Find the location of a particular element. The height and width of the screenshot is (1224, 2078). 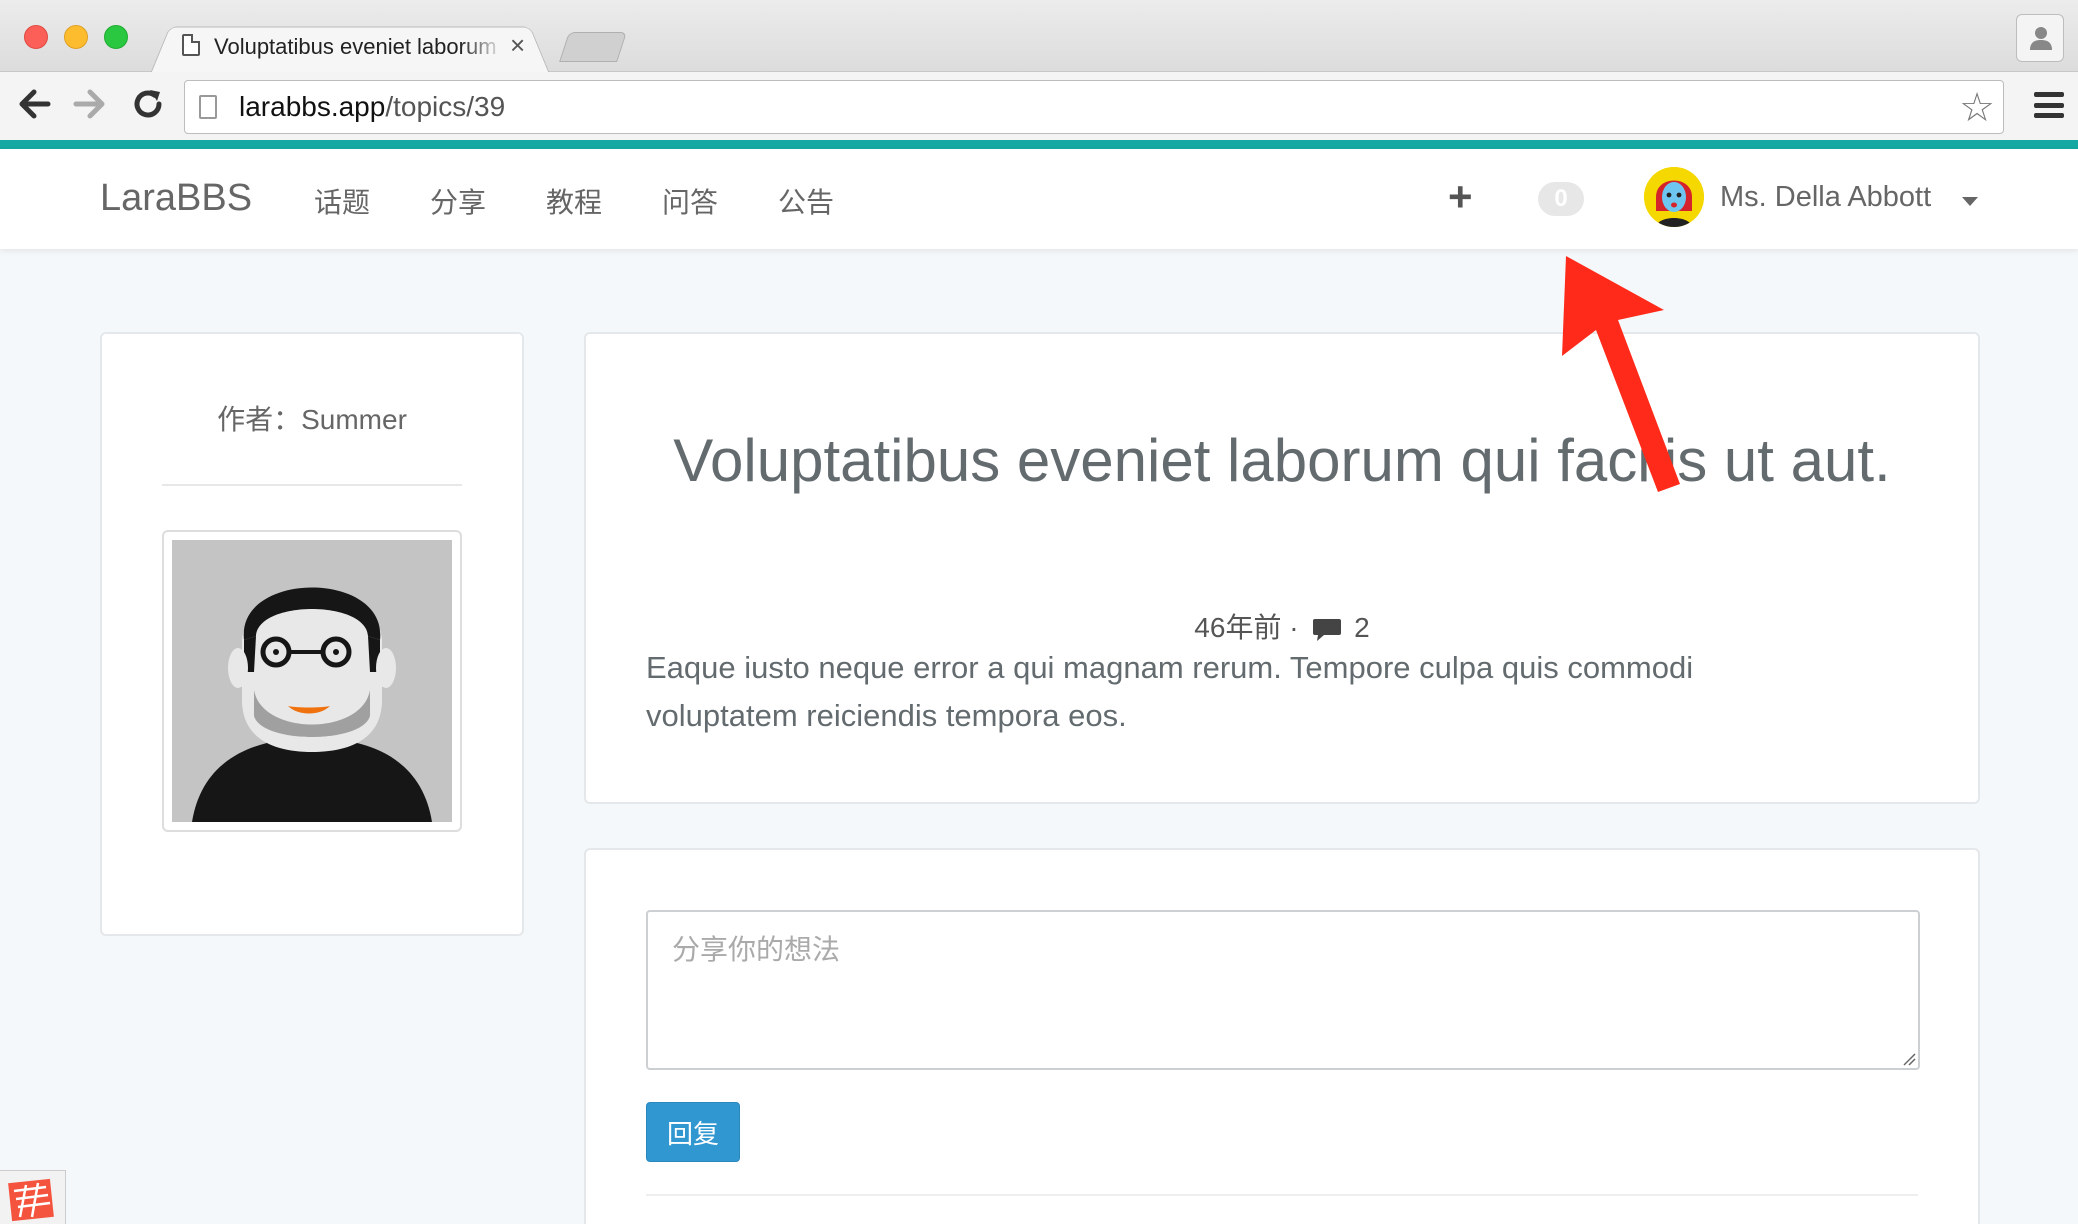

notification-count-badge: 0 is located at coordinates (1561, 199).